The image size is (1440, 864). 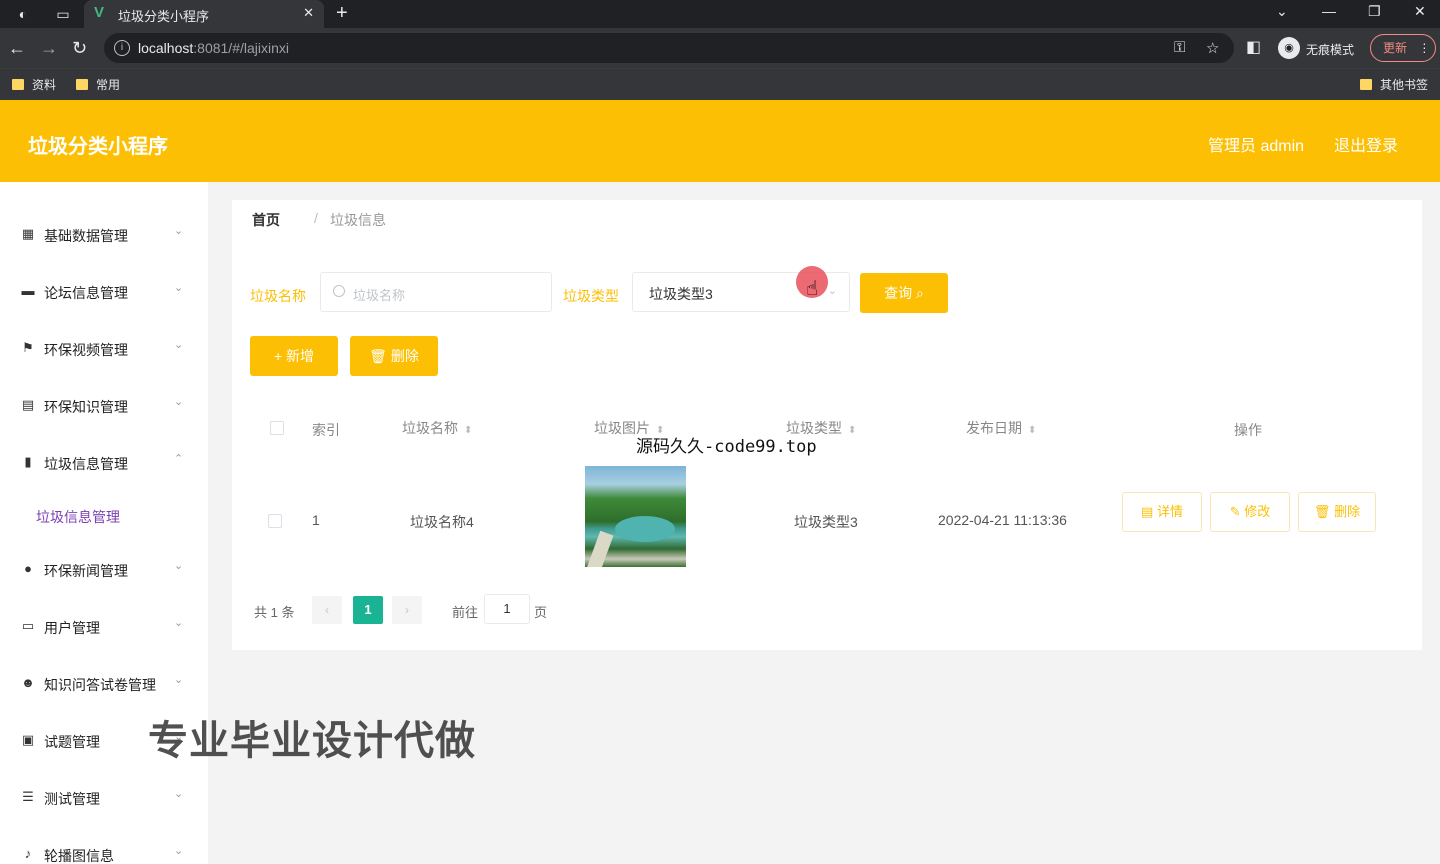 What do you see at coordinates (1374, 11) in the screenshot?
I see `restore-icon: ❐` at bounding box center [1374, 11].